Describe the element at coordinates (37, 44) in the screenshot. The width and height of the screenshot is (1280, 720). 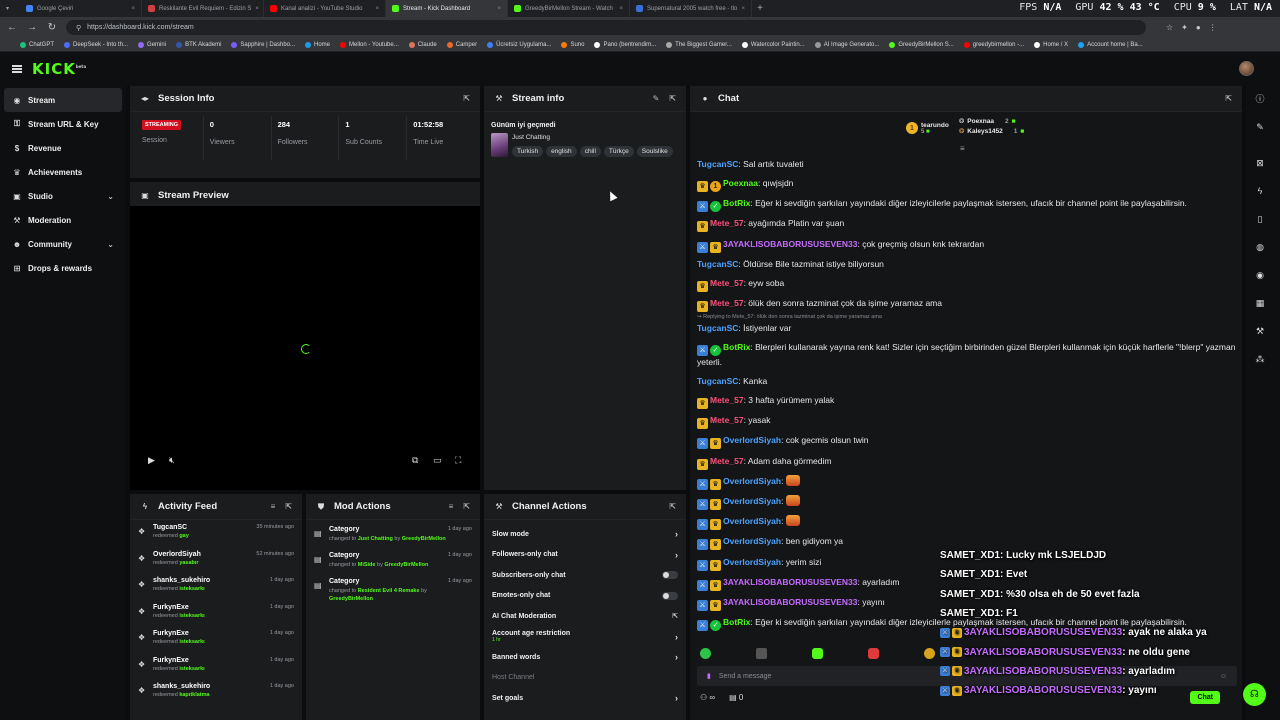
I see `bookmark-item: ChatGPT` at that location.